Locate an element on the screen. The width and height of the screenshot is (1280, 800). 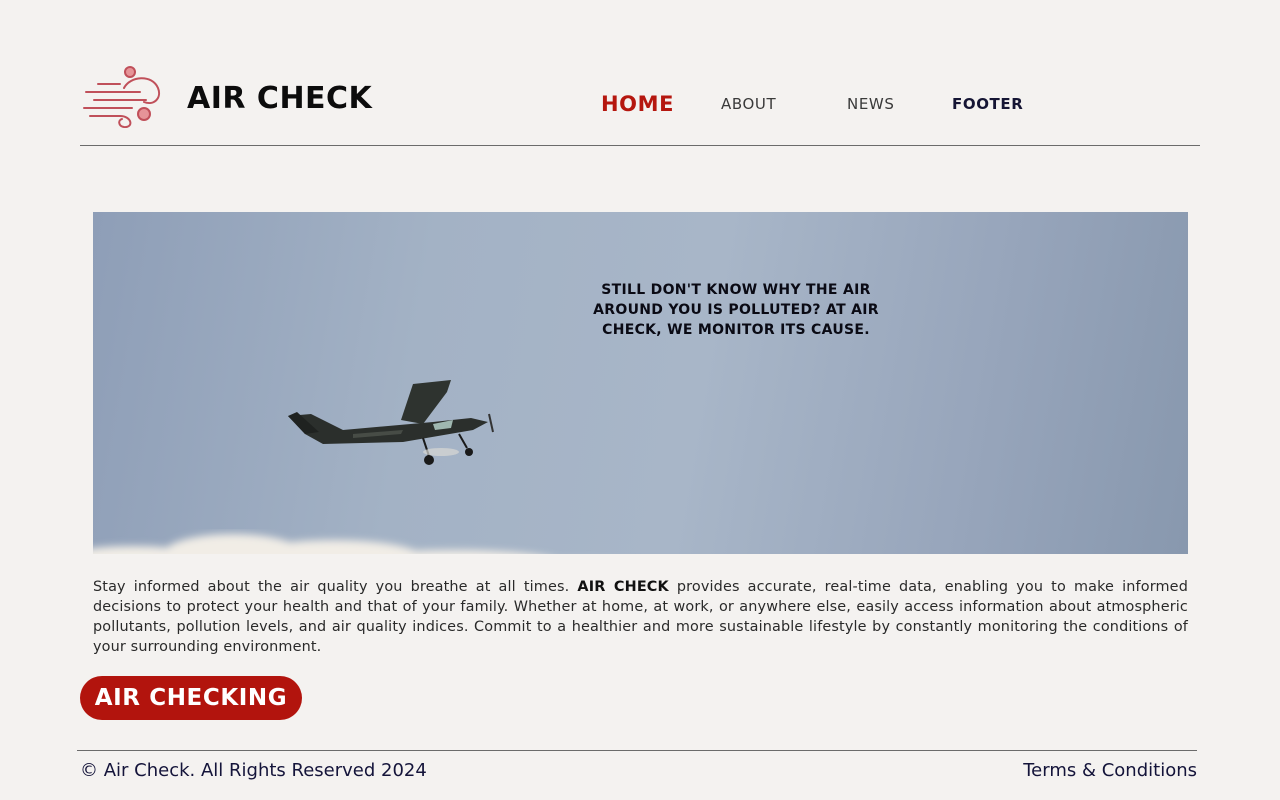
nav-news: NEWS is located at coordinates (870, 104).